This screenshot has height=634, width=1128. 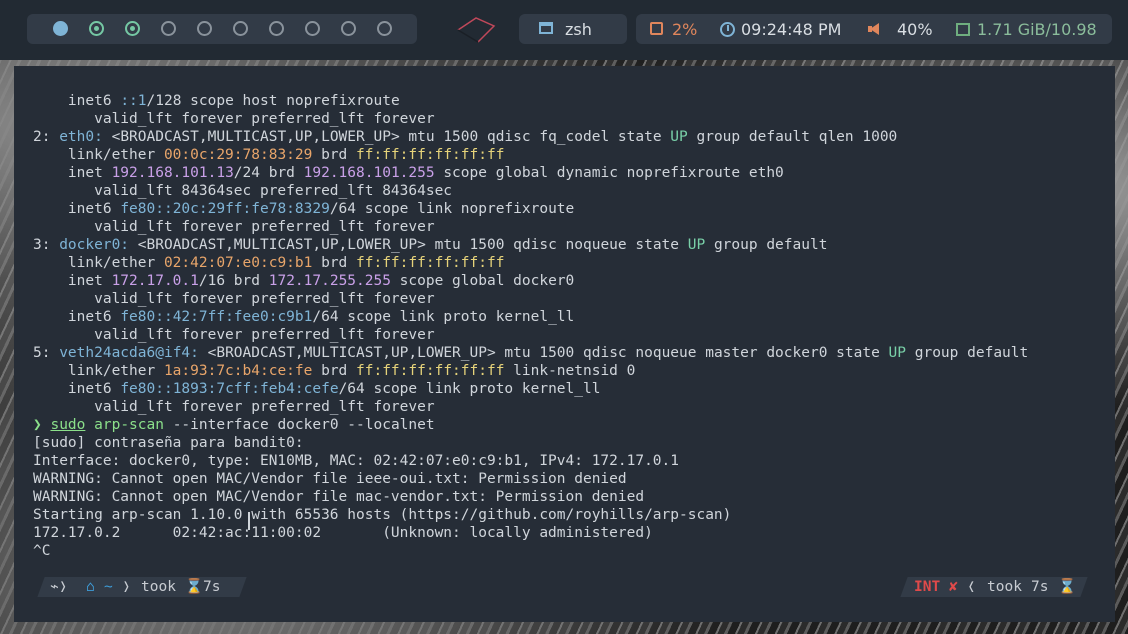 What do you see at coordinates (158, 587) in the screenshot?
I see `prompt-took-label: took` at bounding box center [158, 587].